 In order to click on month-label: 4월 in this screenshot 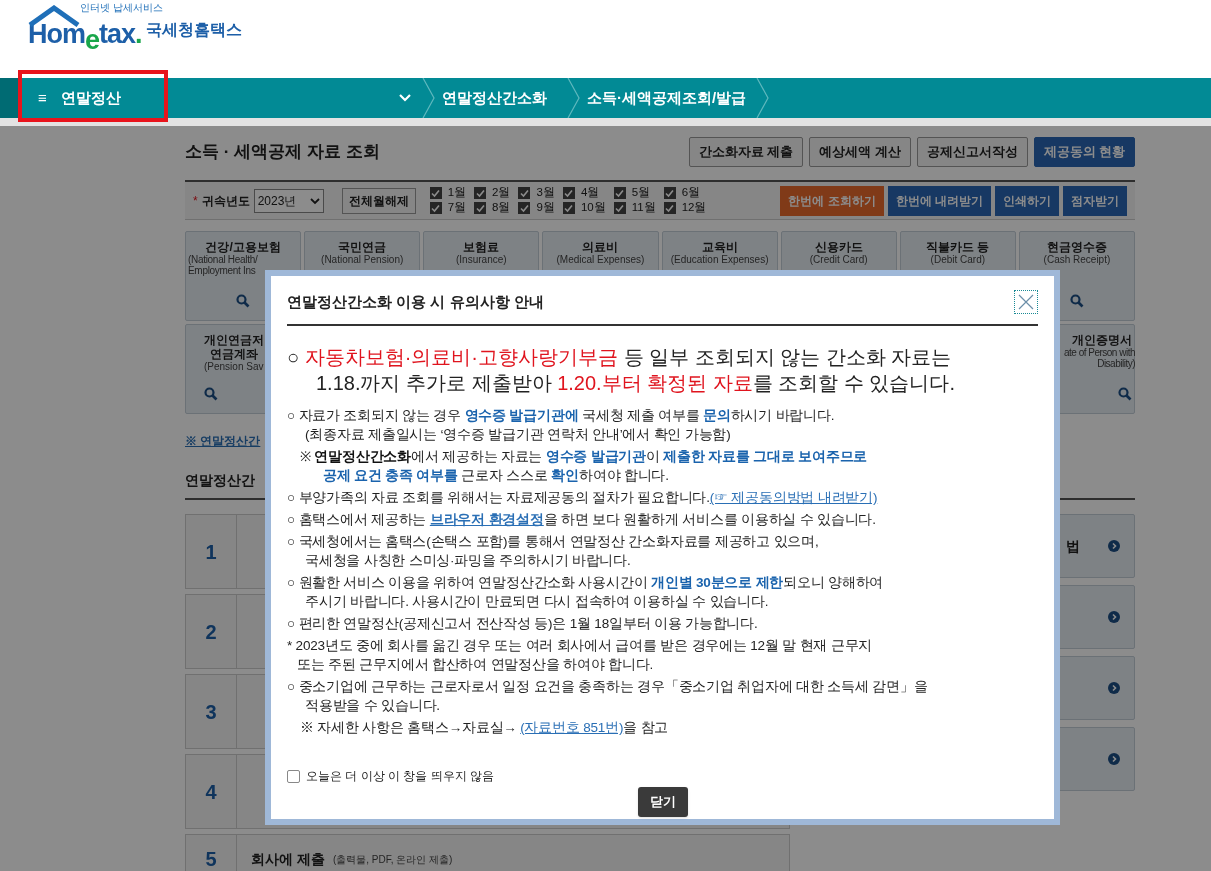, I will do `click(590, 193)`.